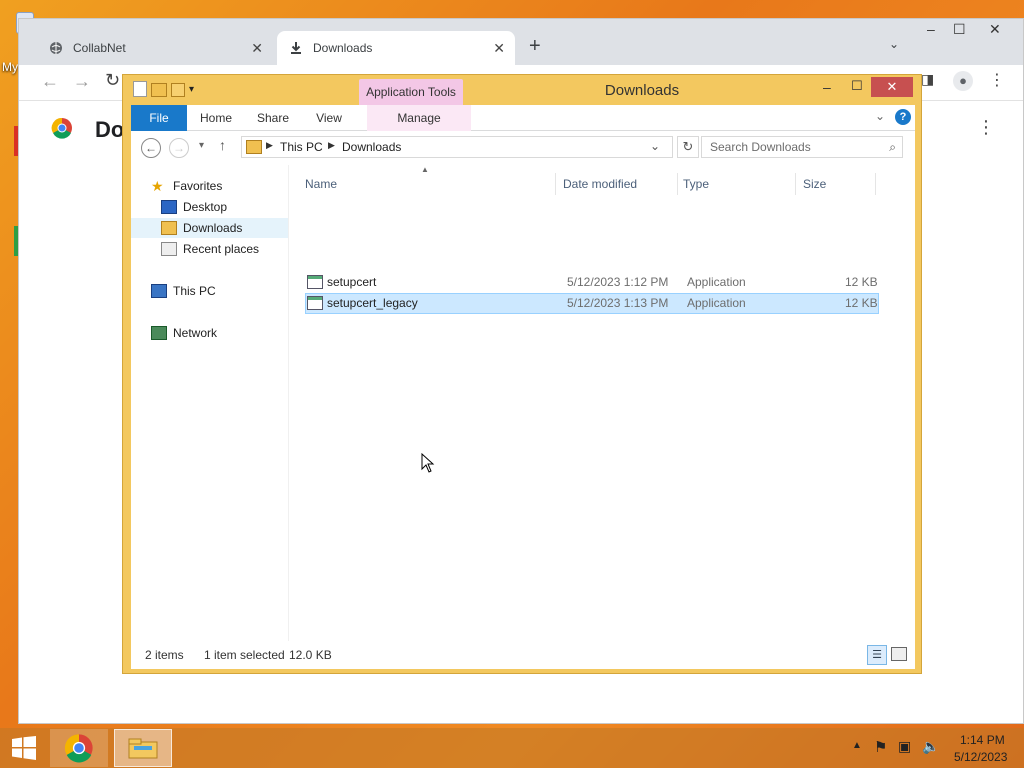  What do you see at coordinates (396, 48) in the screenshot?
I see `tab-downloads: Downloads ✕` at bounding box center [396, 48].